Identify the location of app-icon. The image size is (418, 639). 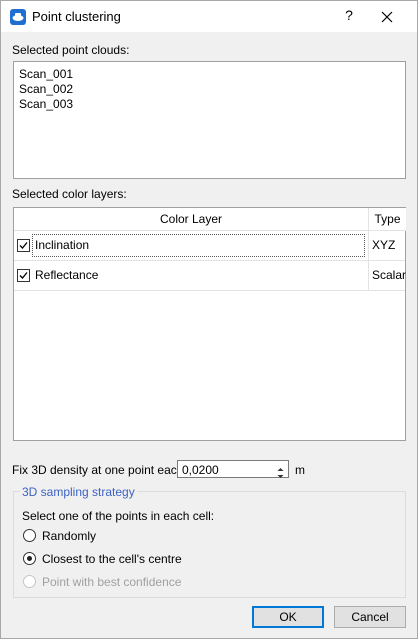
(18, 17).